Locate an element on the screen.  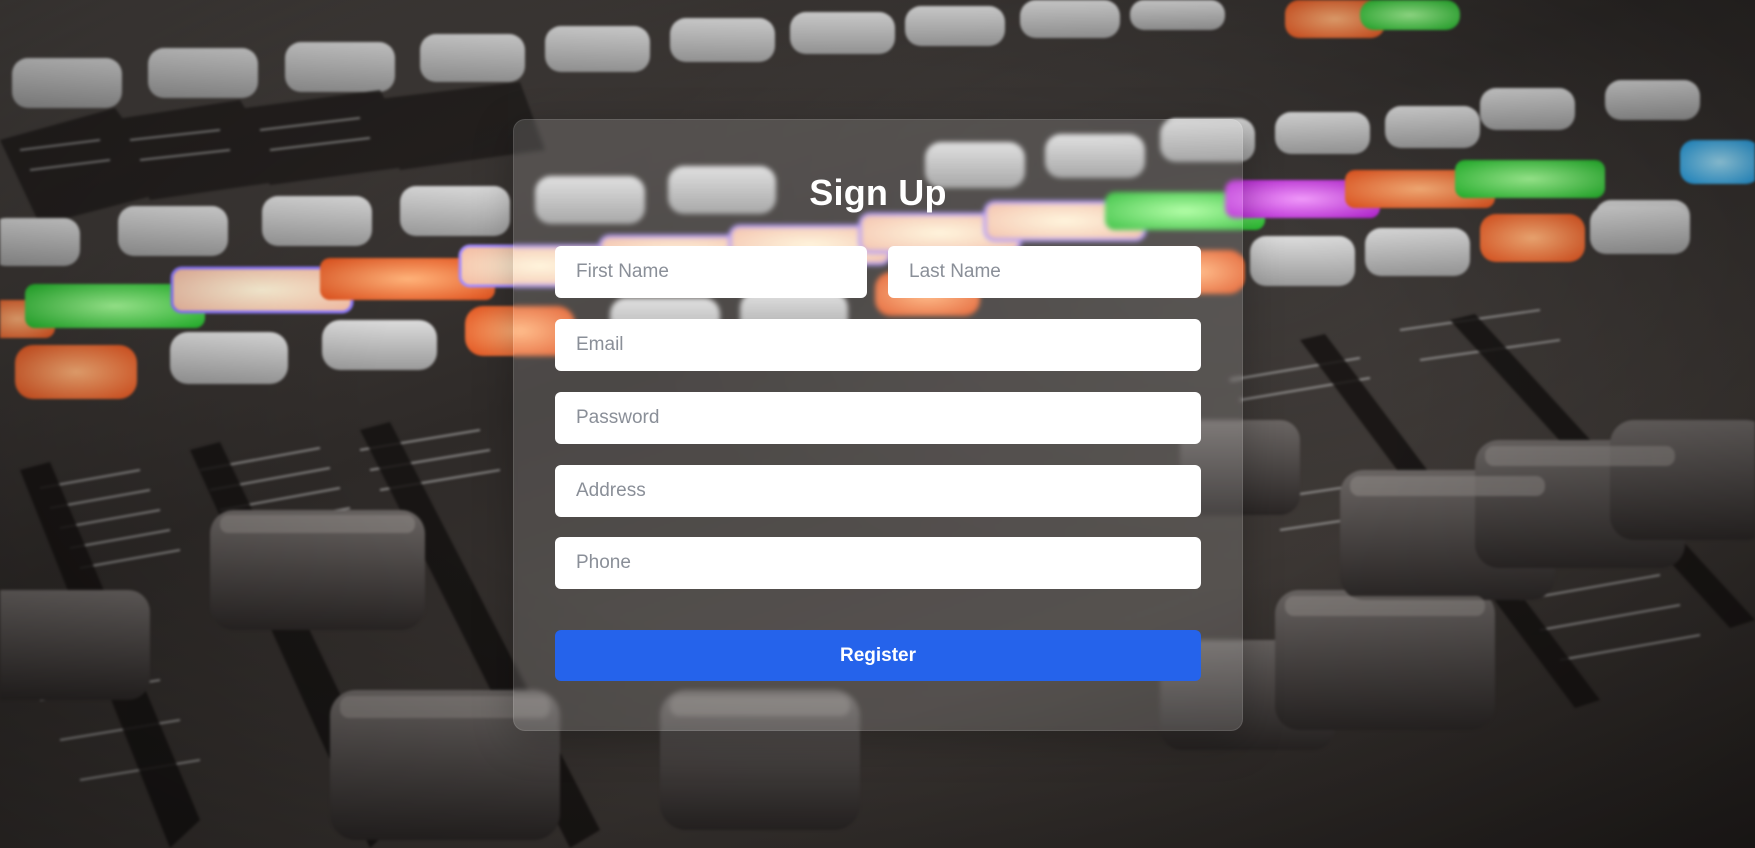
last-name-input is located at coordinates (1044, 272).